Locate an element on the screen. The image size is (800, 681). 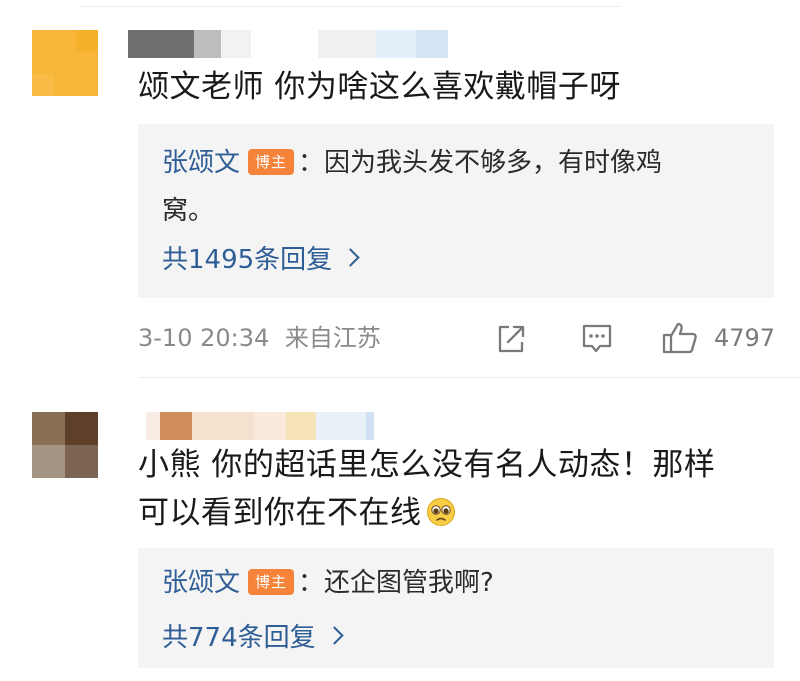
more-replies-link: 共774条回复 is located at coordinates (253, 638).